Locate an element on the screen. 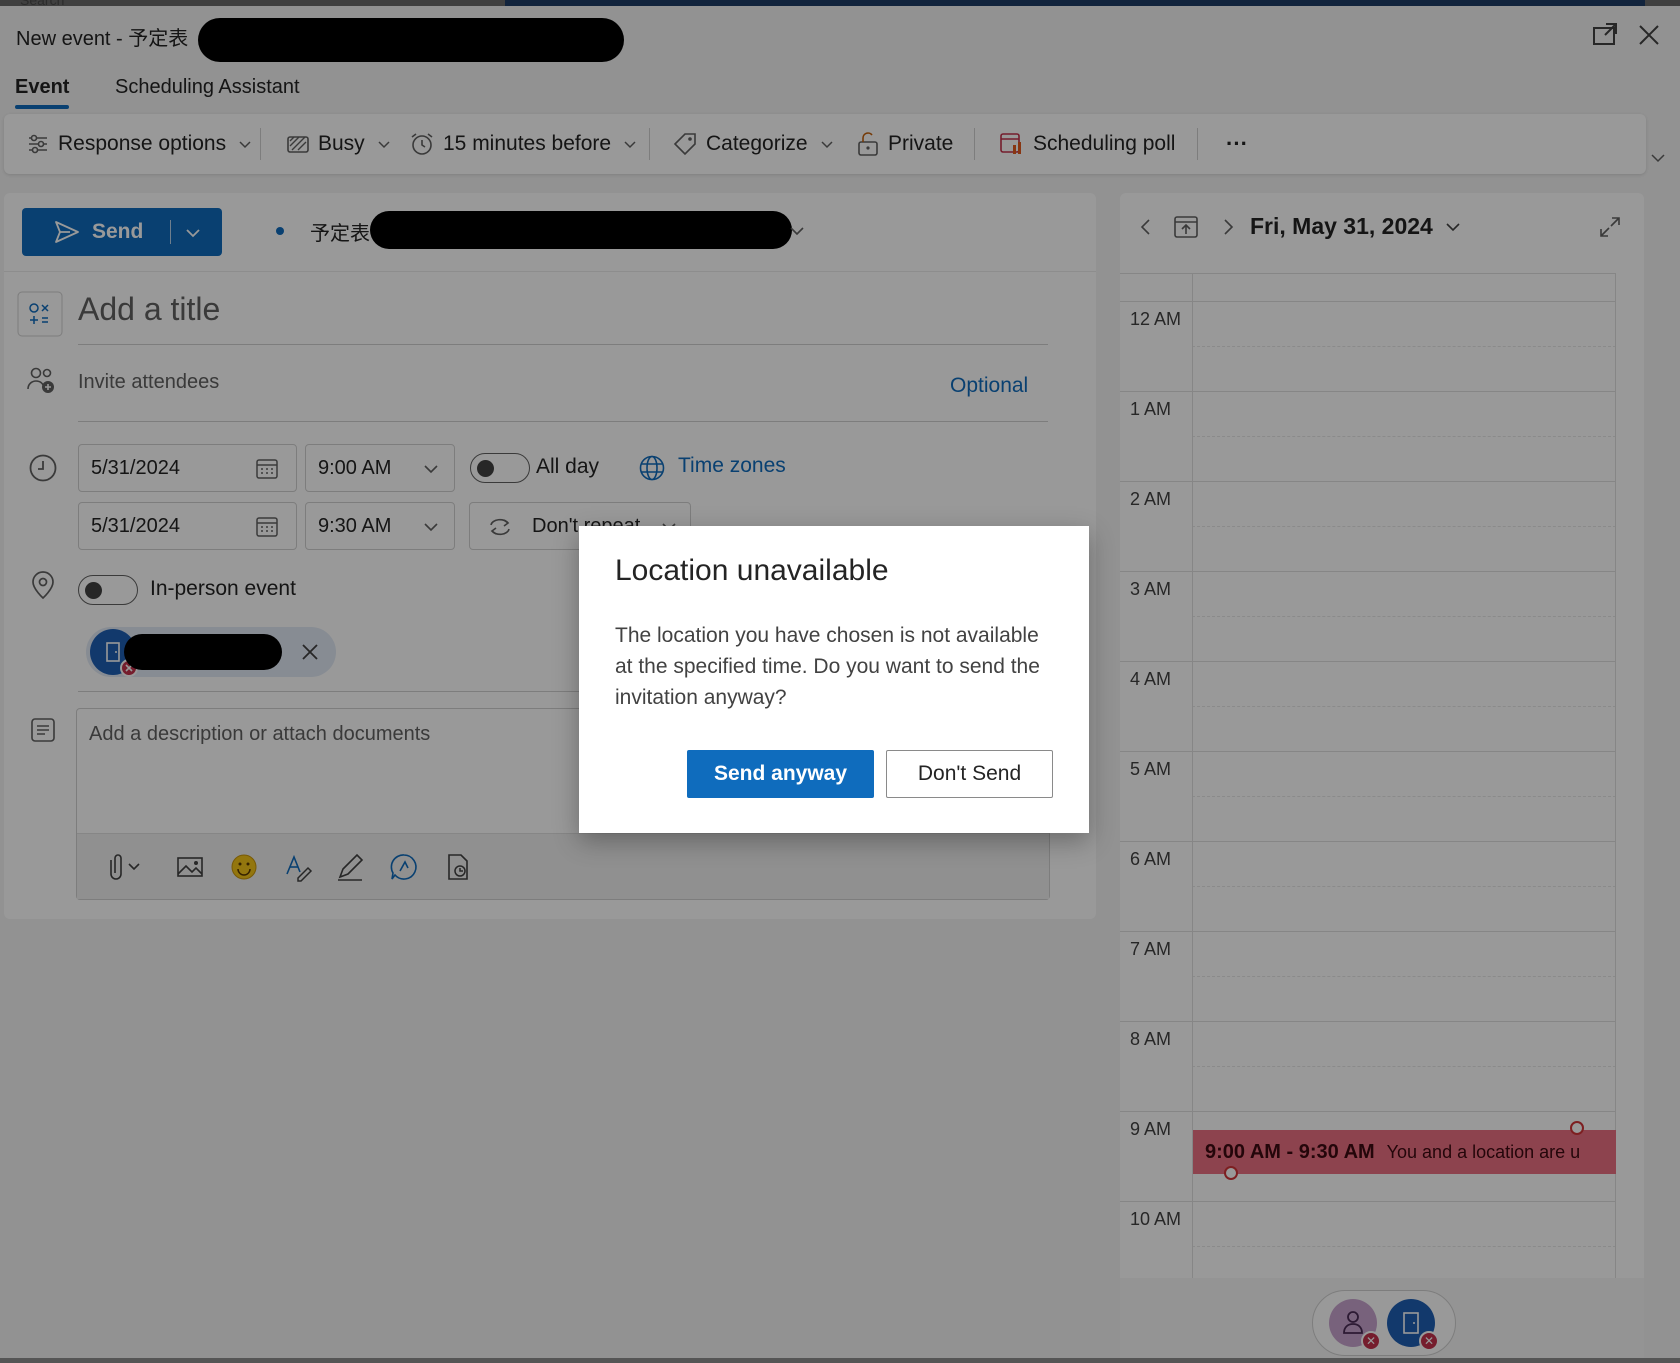  dialog-title: Location unavailable is located at coordinates (752, 570).